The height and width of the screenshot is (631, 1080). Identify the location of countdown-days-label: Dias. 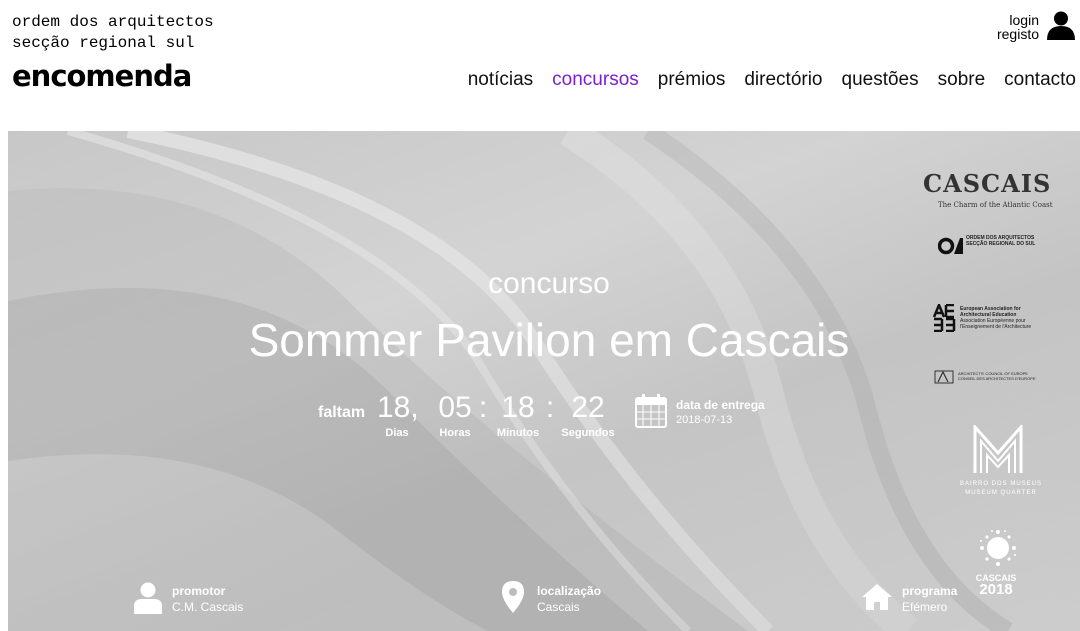
(397, 433).